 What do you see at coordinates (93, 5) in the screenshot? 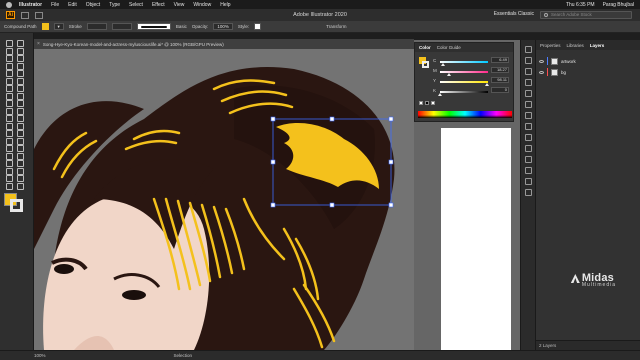
I see `menu-object: Object` at bounding box center [93, 5].